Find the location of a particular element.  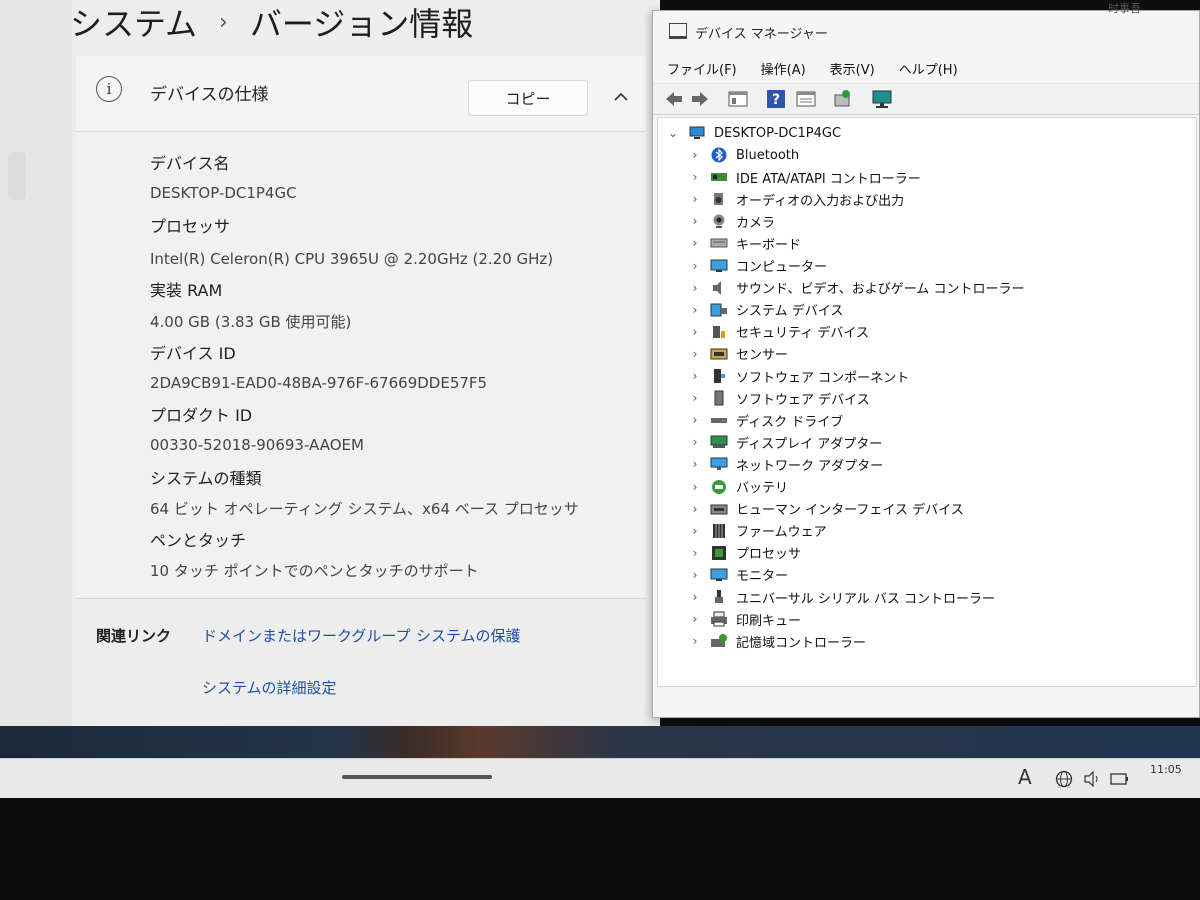

help-icon: ? is located at coordinates (776, 99).